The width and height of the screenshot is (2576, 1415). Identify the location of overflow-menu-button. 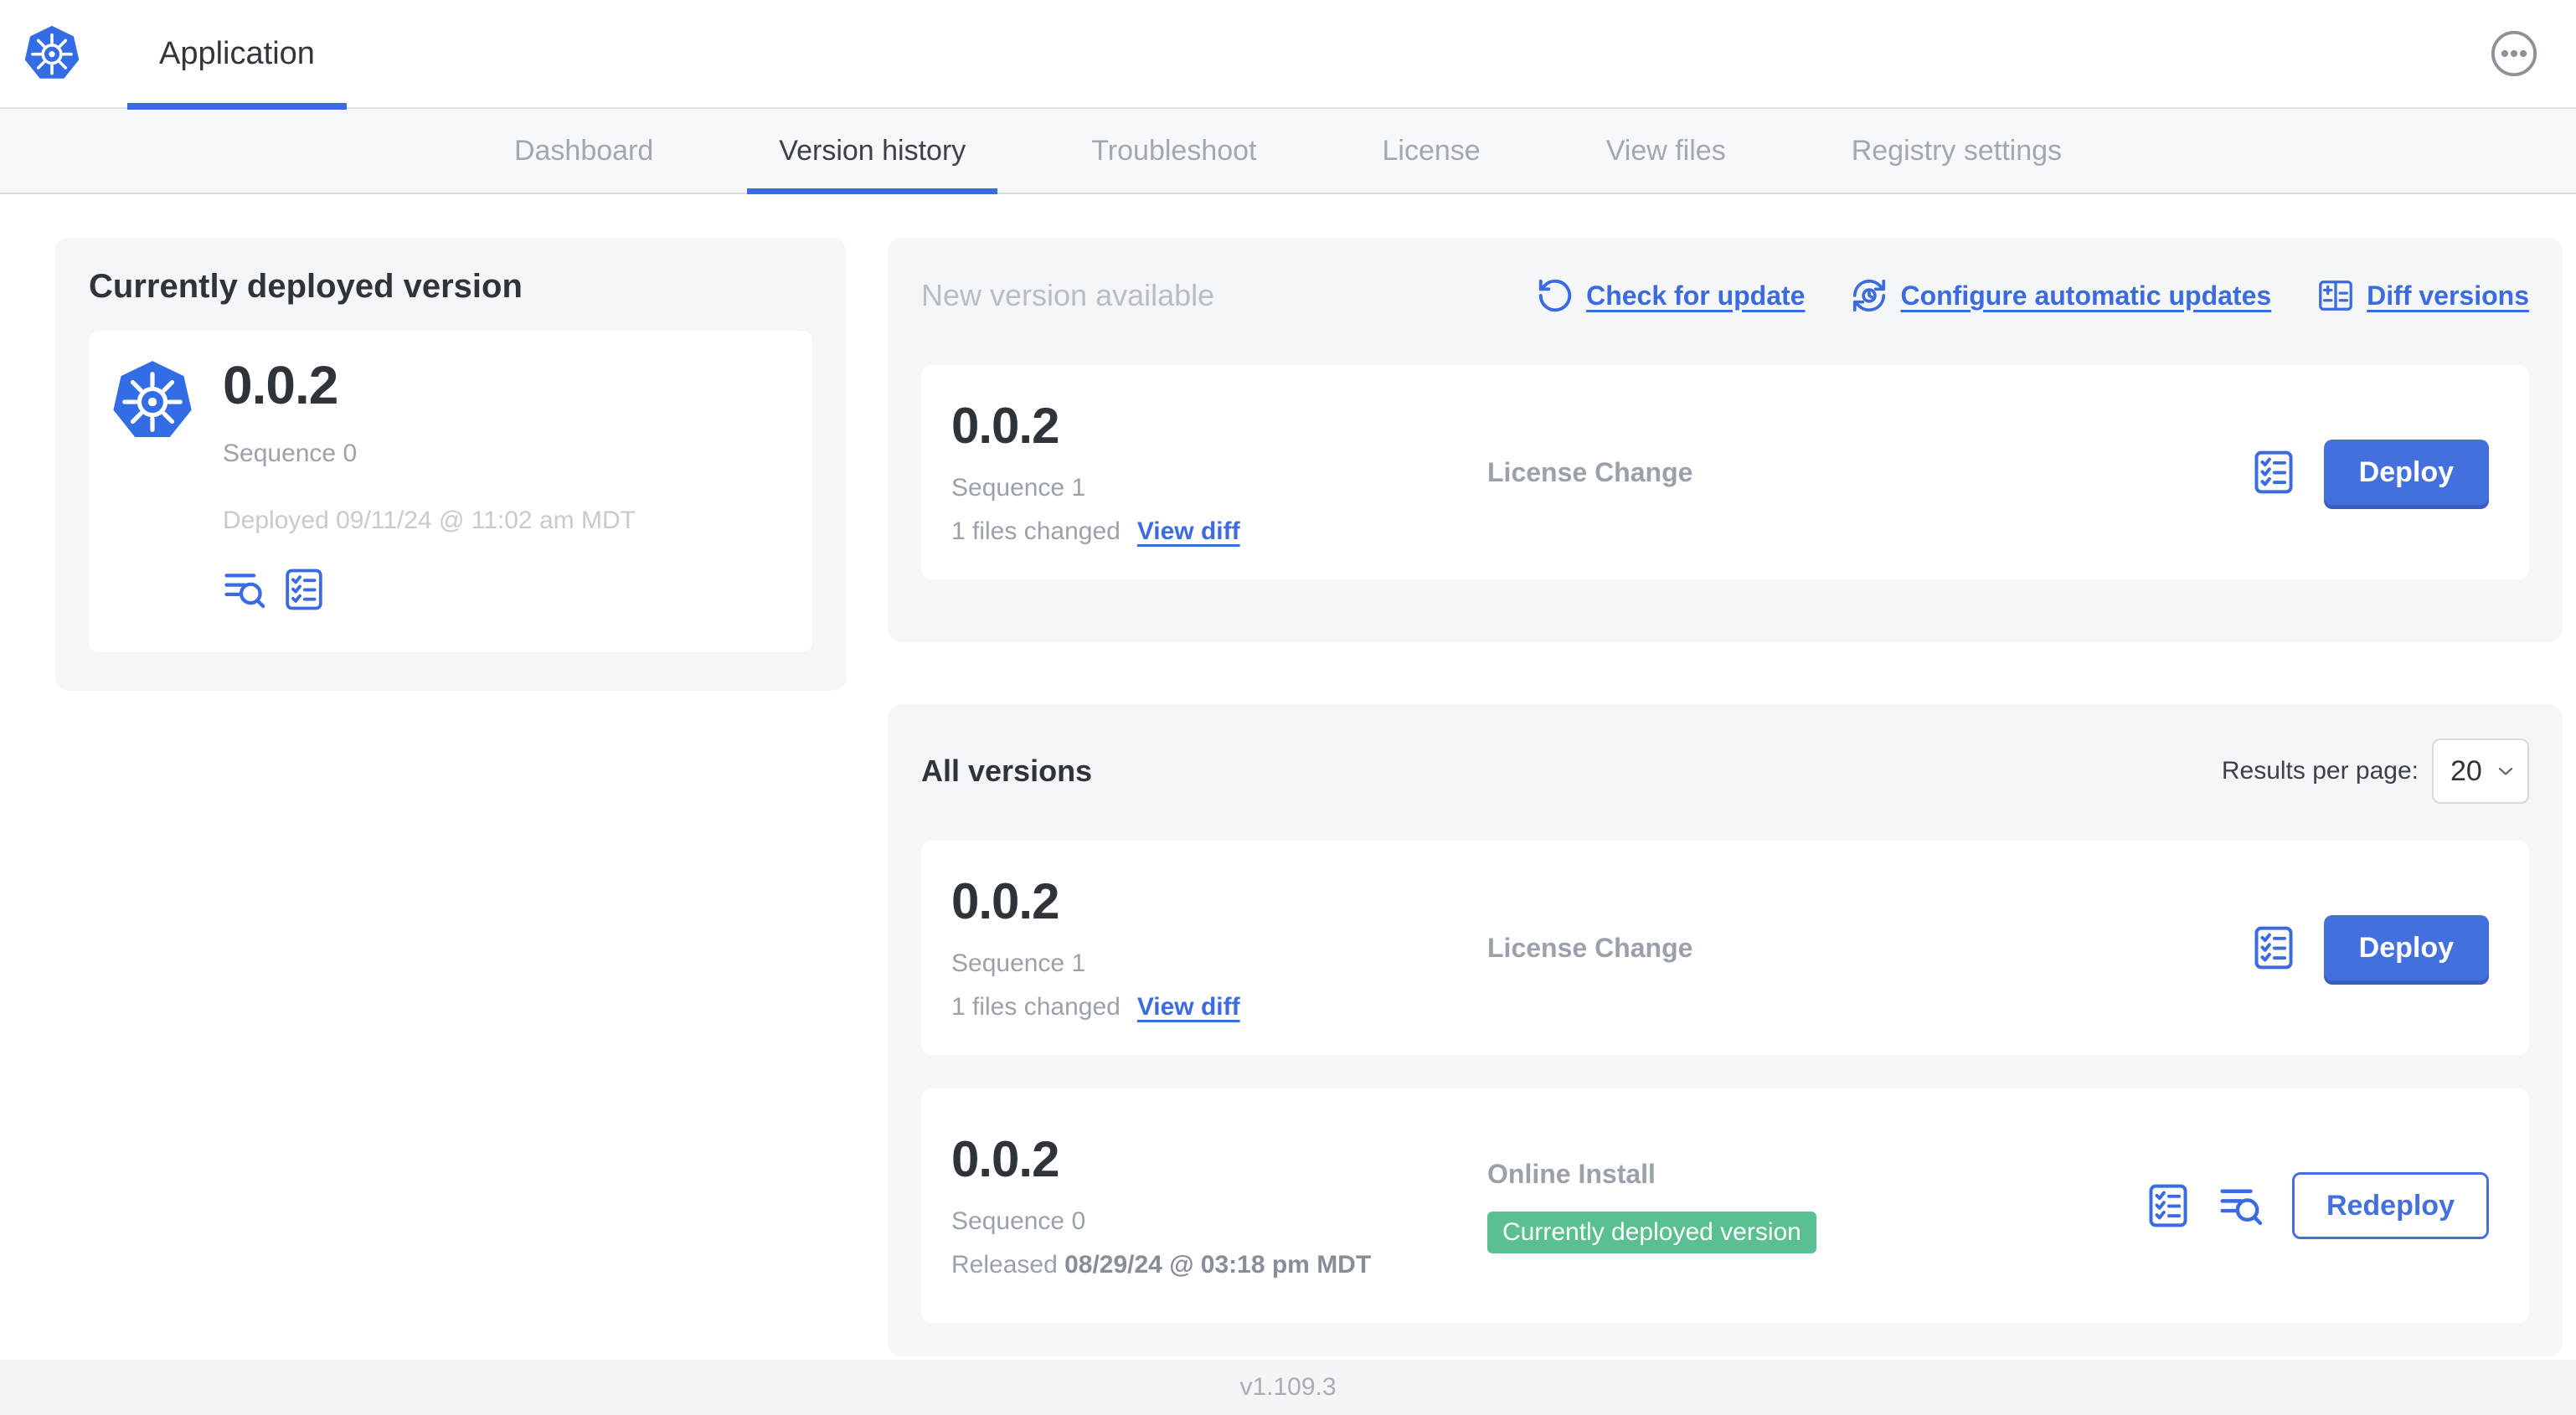
(2514, 53).